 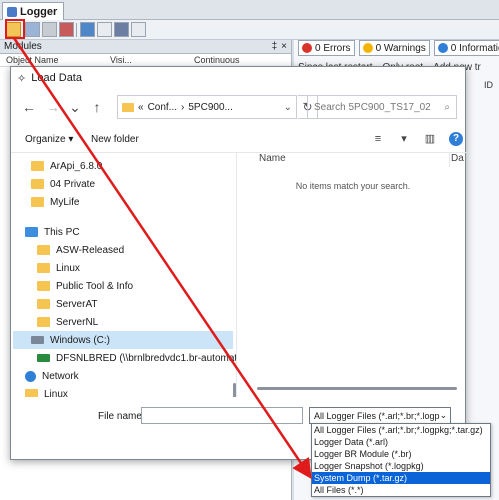 I want to click on logger-tab-label: Logger, so click(x=39, y=11).